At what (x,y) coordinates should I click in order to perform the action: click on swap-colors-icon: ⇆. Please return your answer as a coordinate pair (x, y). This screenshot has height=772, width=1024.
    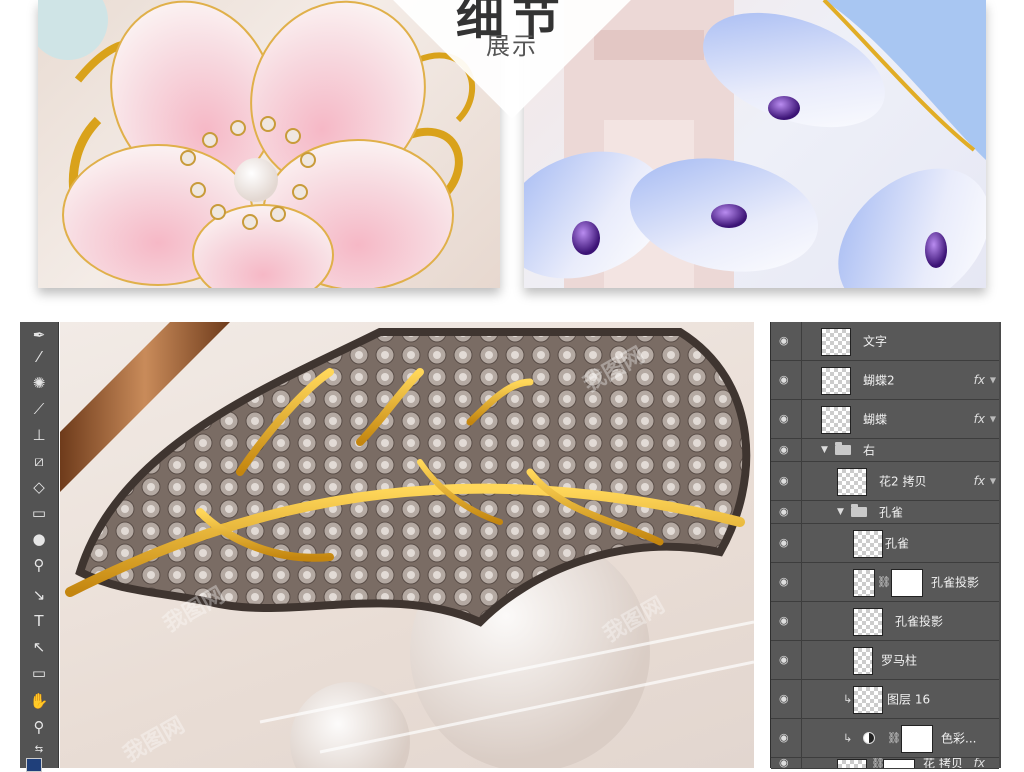
    Looking at the image, I should click on (39, 749).